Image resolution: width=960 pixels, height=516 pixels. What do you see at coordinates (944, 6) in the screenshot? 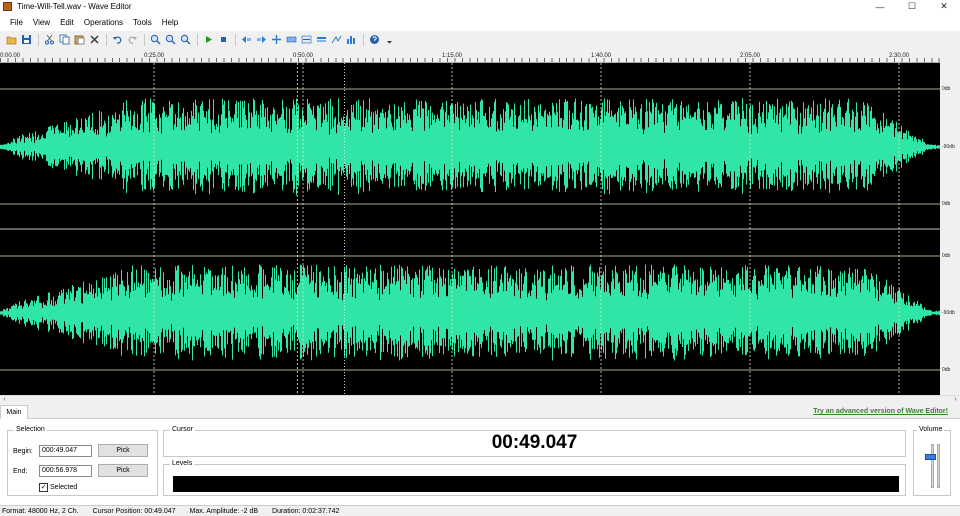
I see `close-button: ✕` at bounding box center [944, 6].